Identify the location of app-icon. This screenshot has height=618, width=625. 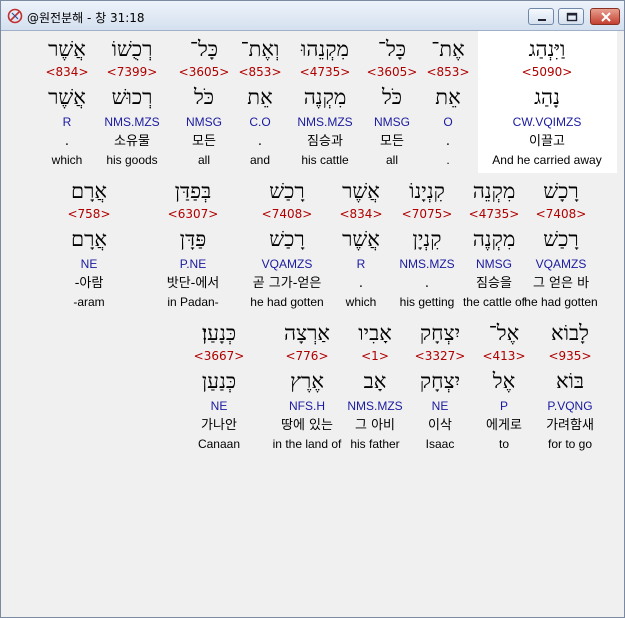
(15, 16).